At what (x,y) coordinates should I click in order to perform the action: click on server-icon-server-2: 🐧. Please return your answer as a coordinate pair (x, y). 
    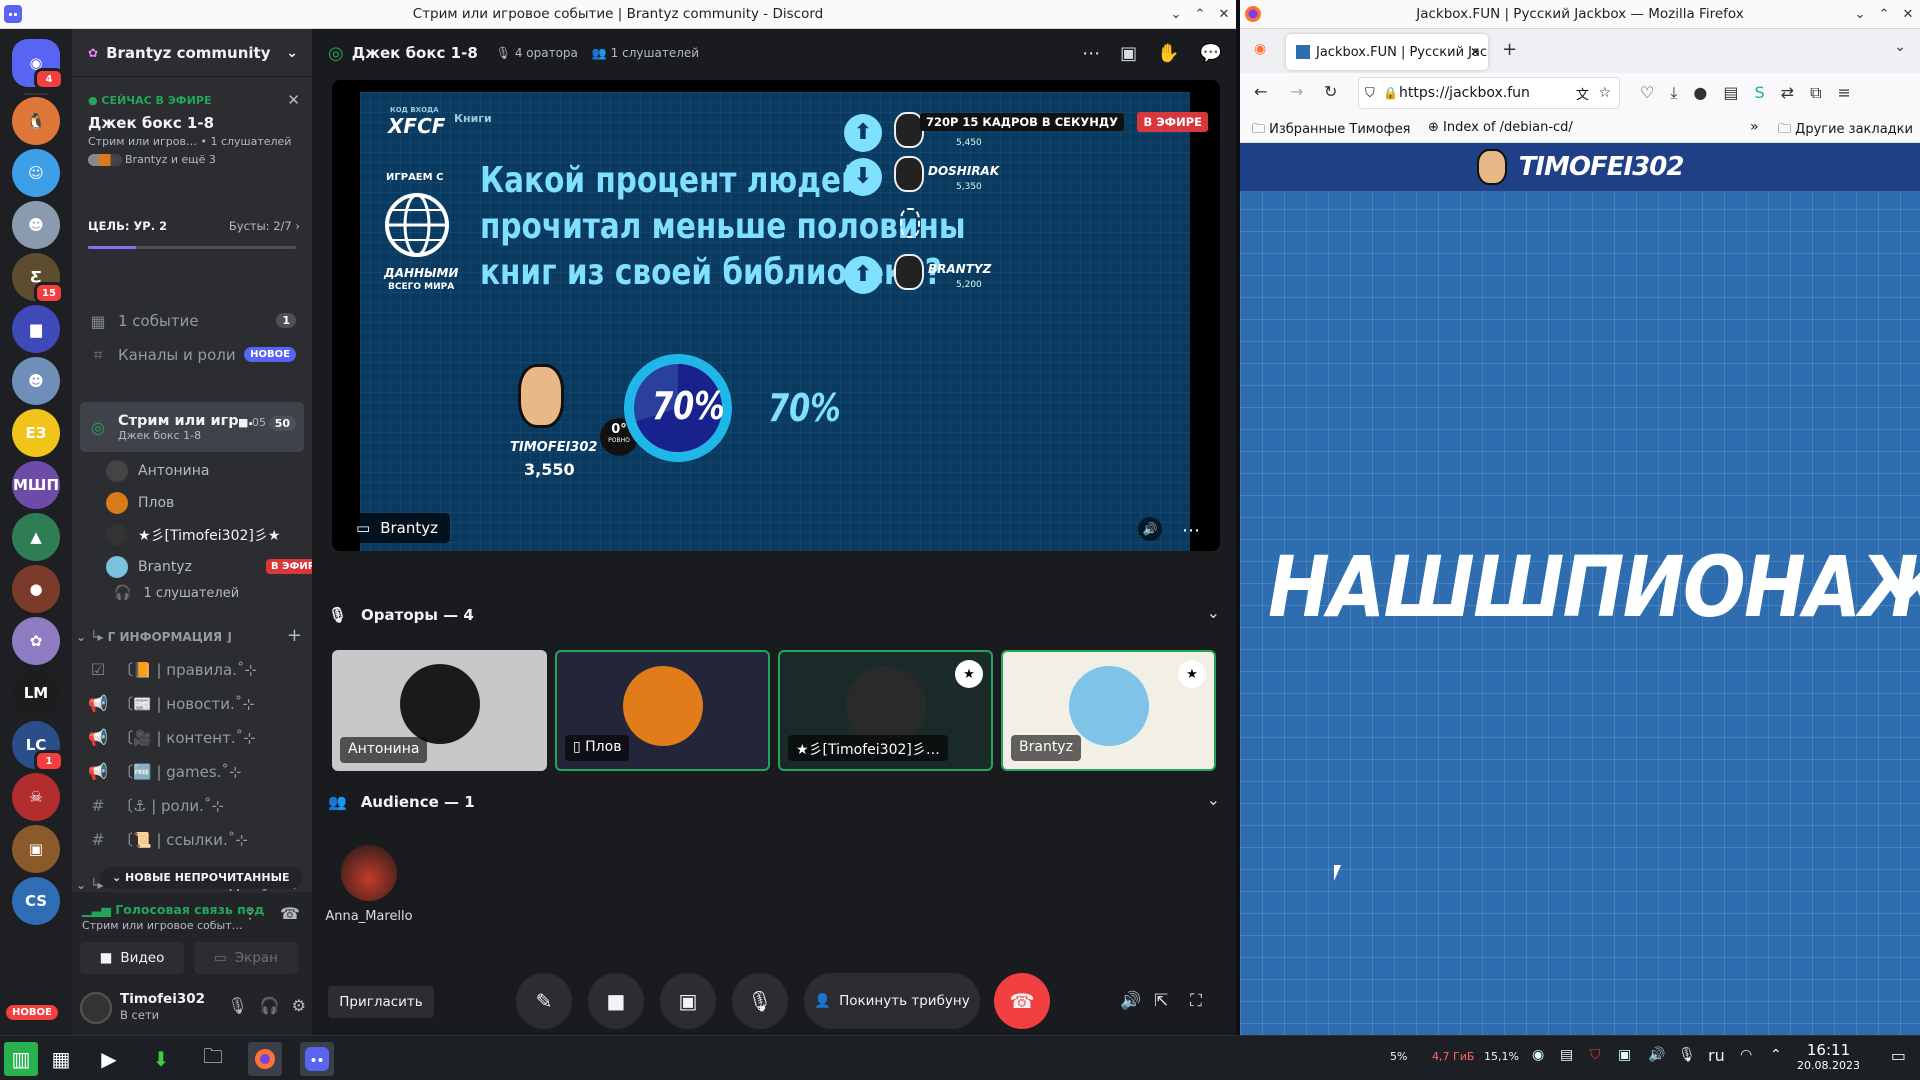
    Looking at the image, I should click on (36, 121).